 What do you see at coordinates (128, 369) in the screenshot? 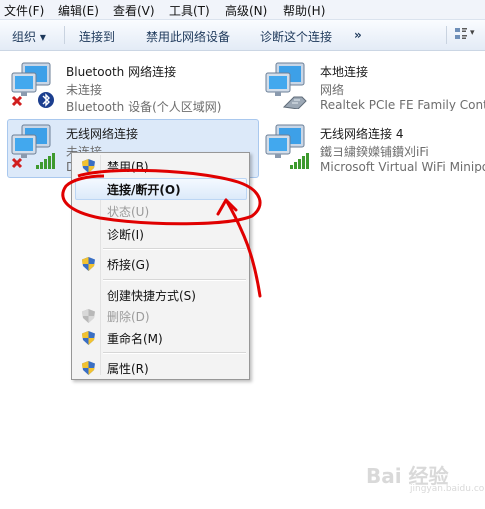
I see `menu-item-label: 属性(R)` at bounding box center [128, 369].